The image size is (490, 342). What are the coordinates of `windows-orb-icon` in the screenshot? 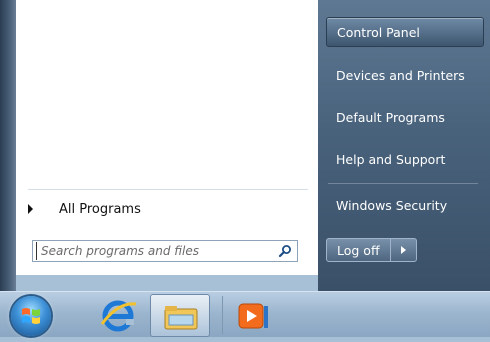 It's located at (31, 316).